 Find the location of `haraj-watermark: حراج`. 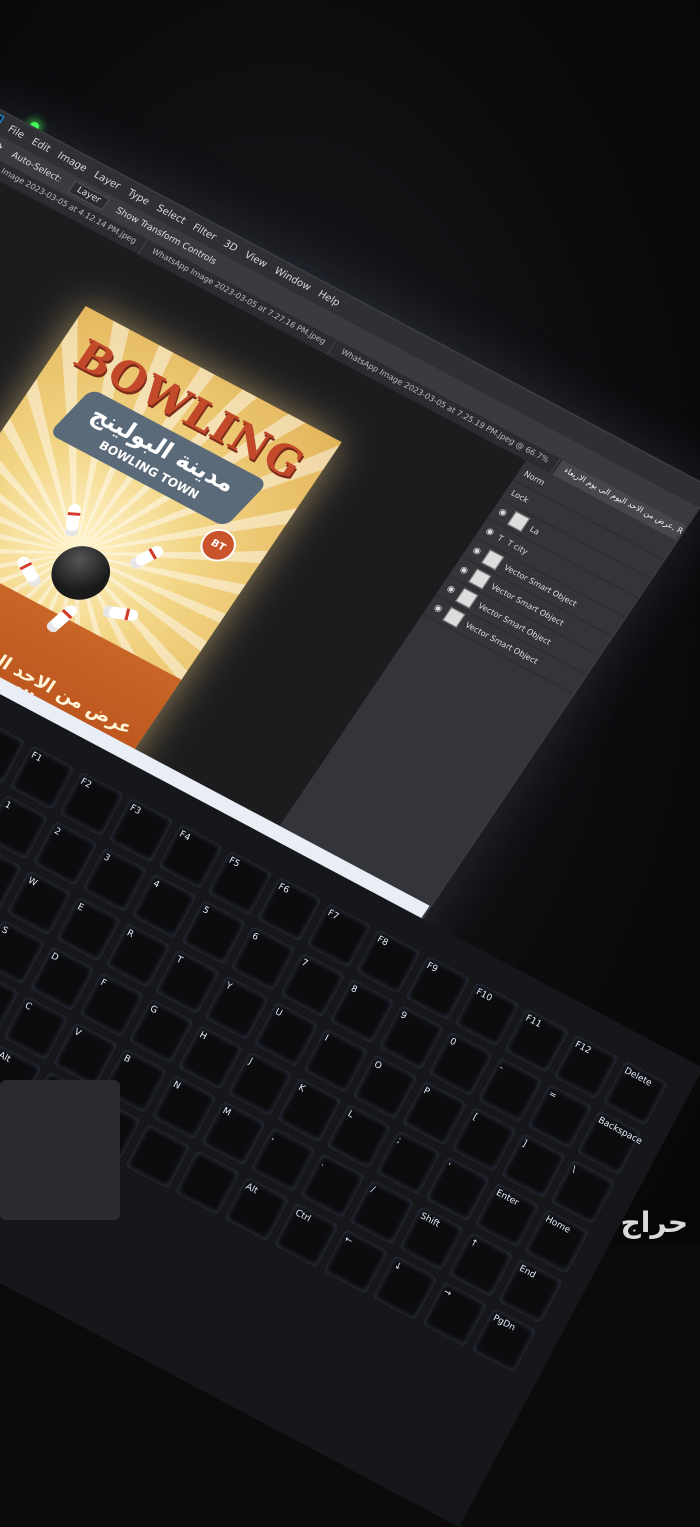

haraj-watermark: حراج is located at coordinates (654, 1222).